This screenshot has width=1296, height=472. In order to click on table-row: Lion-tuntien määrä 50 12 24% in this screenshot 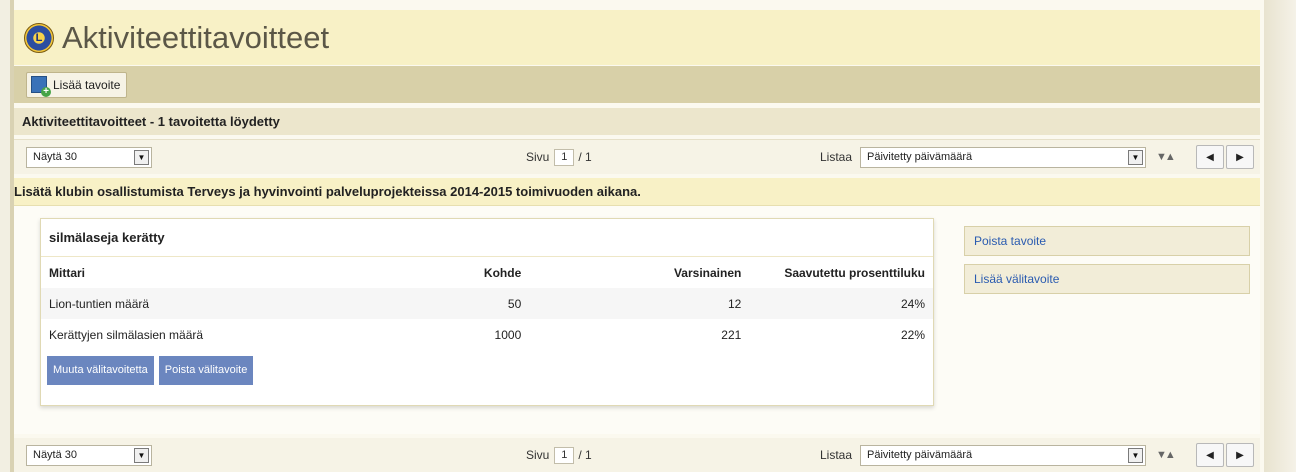, I will do `click(487, 303)`.